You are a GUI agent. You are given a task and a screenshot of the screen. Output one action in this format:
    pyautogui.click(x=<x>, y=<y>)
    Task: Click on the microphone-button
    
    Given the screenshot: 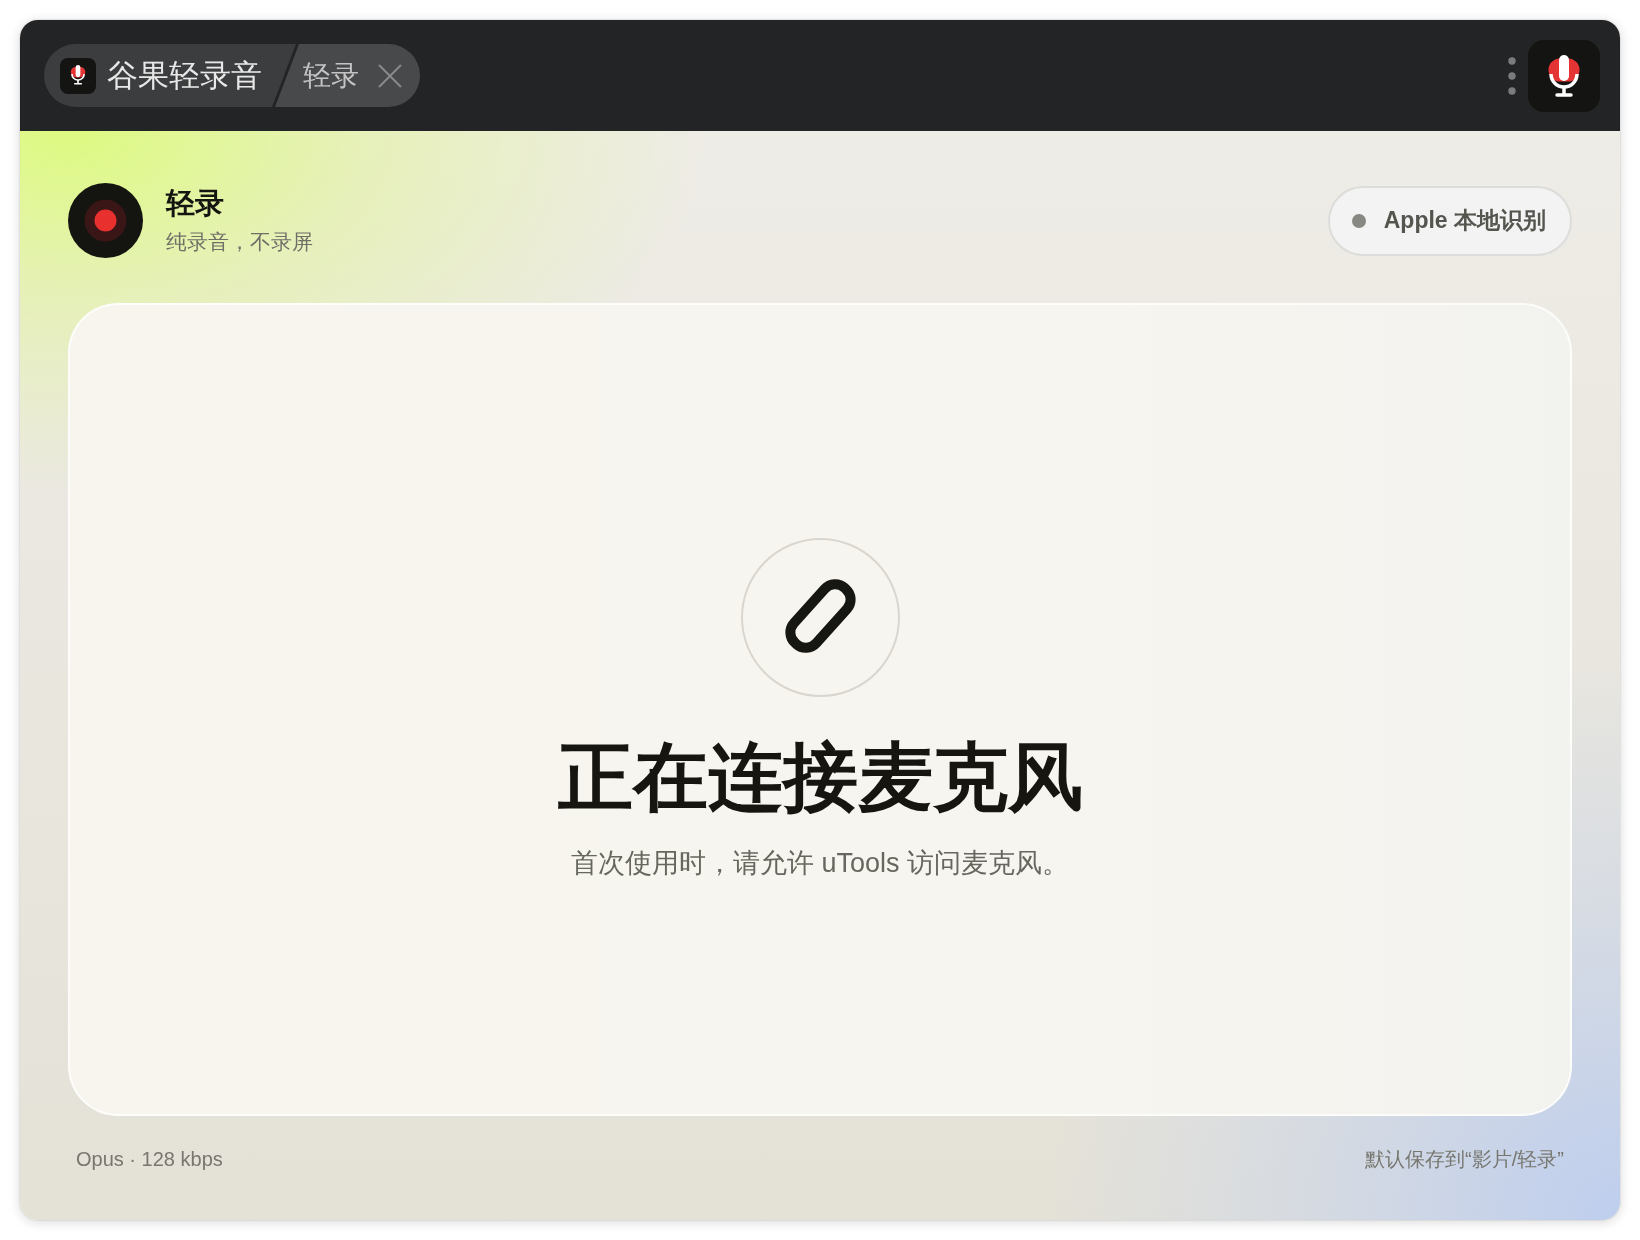 What is the action you would take?
    pyautogui.click(x=1564, y=75)
    